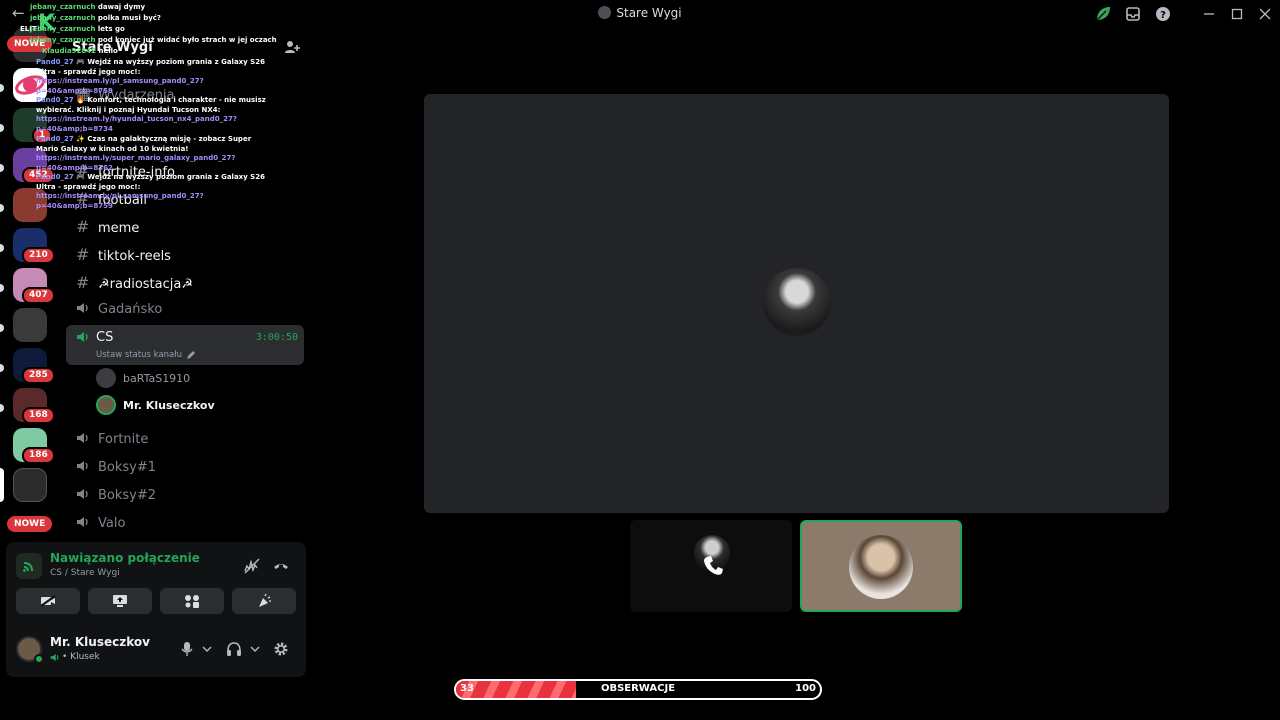 The height and width of the screenshot is (720, 1280). What do you see at coordinates (711, 566) in the screenshot?
I see `participant-tile-bartas` at bounding box center [711, 566].